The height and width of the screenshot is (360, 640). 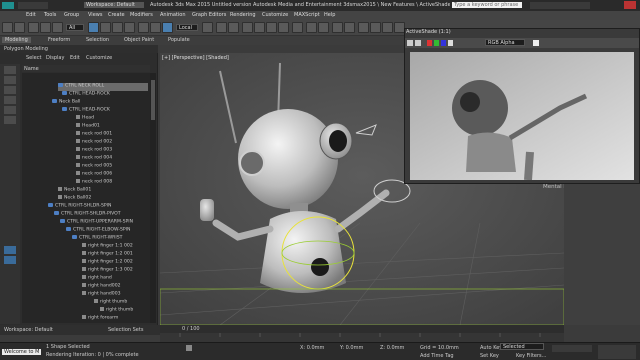 What do you see at coordinates (97, 279) in the screenshot?
I see `tree-row: right hand` at bounding box center [97, 279].